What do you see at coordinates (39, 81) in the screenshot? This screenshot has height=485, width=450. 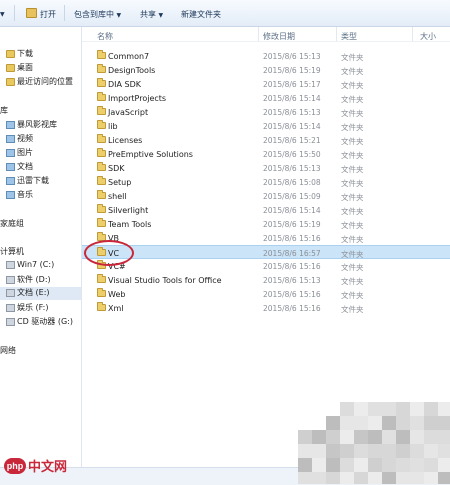 I see `nav-item-recent-places: 最近访问的位置` at bounding box center [39, 81].